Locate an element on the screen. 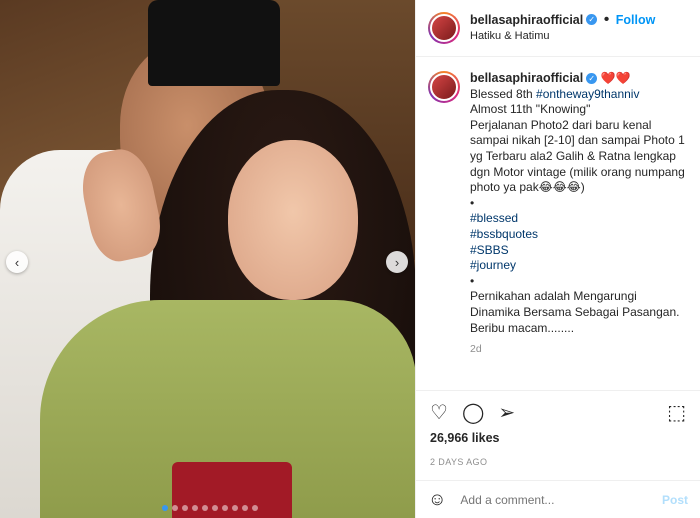 Image resolution: width=700 pixels, height=518 pixels. carousel-dots is located at coordinates (210, 508).